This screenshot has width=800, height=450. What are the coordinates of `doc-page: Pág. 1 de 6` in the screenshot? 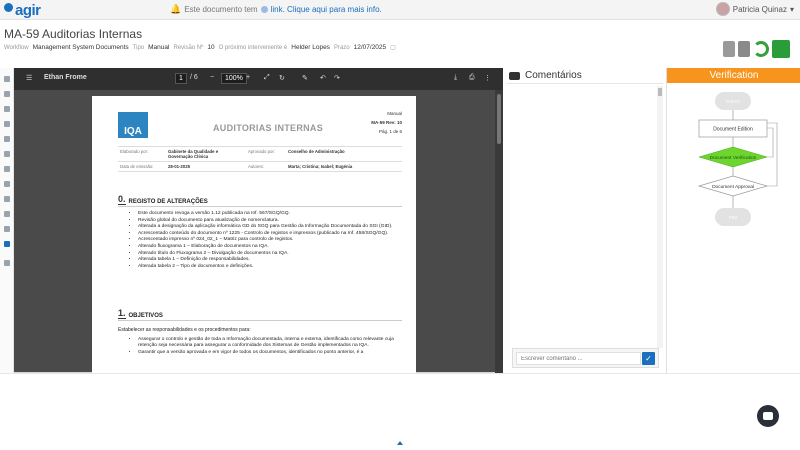 It's located at (390, 131).